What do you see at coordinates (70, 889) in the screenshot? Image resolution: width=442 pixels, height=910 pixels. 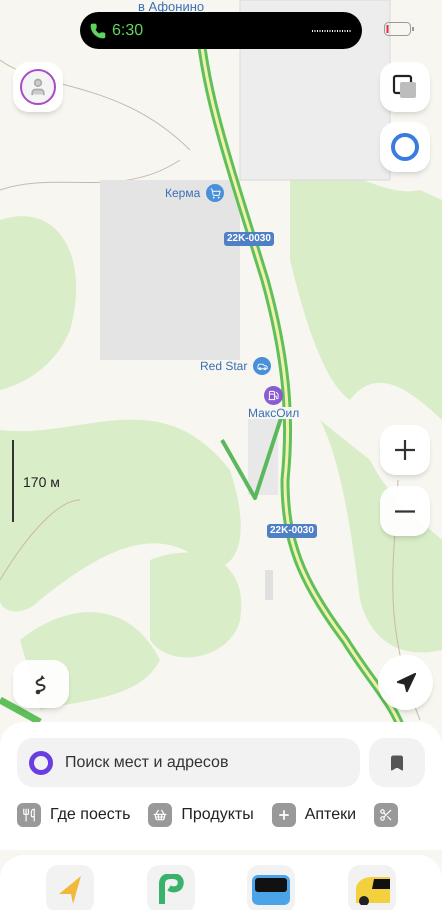 I see `arrow-icon` at bounding box center [70, 889].